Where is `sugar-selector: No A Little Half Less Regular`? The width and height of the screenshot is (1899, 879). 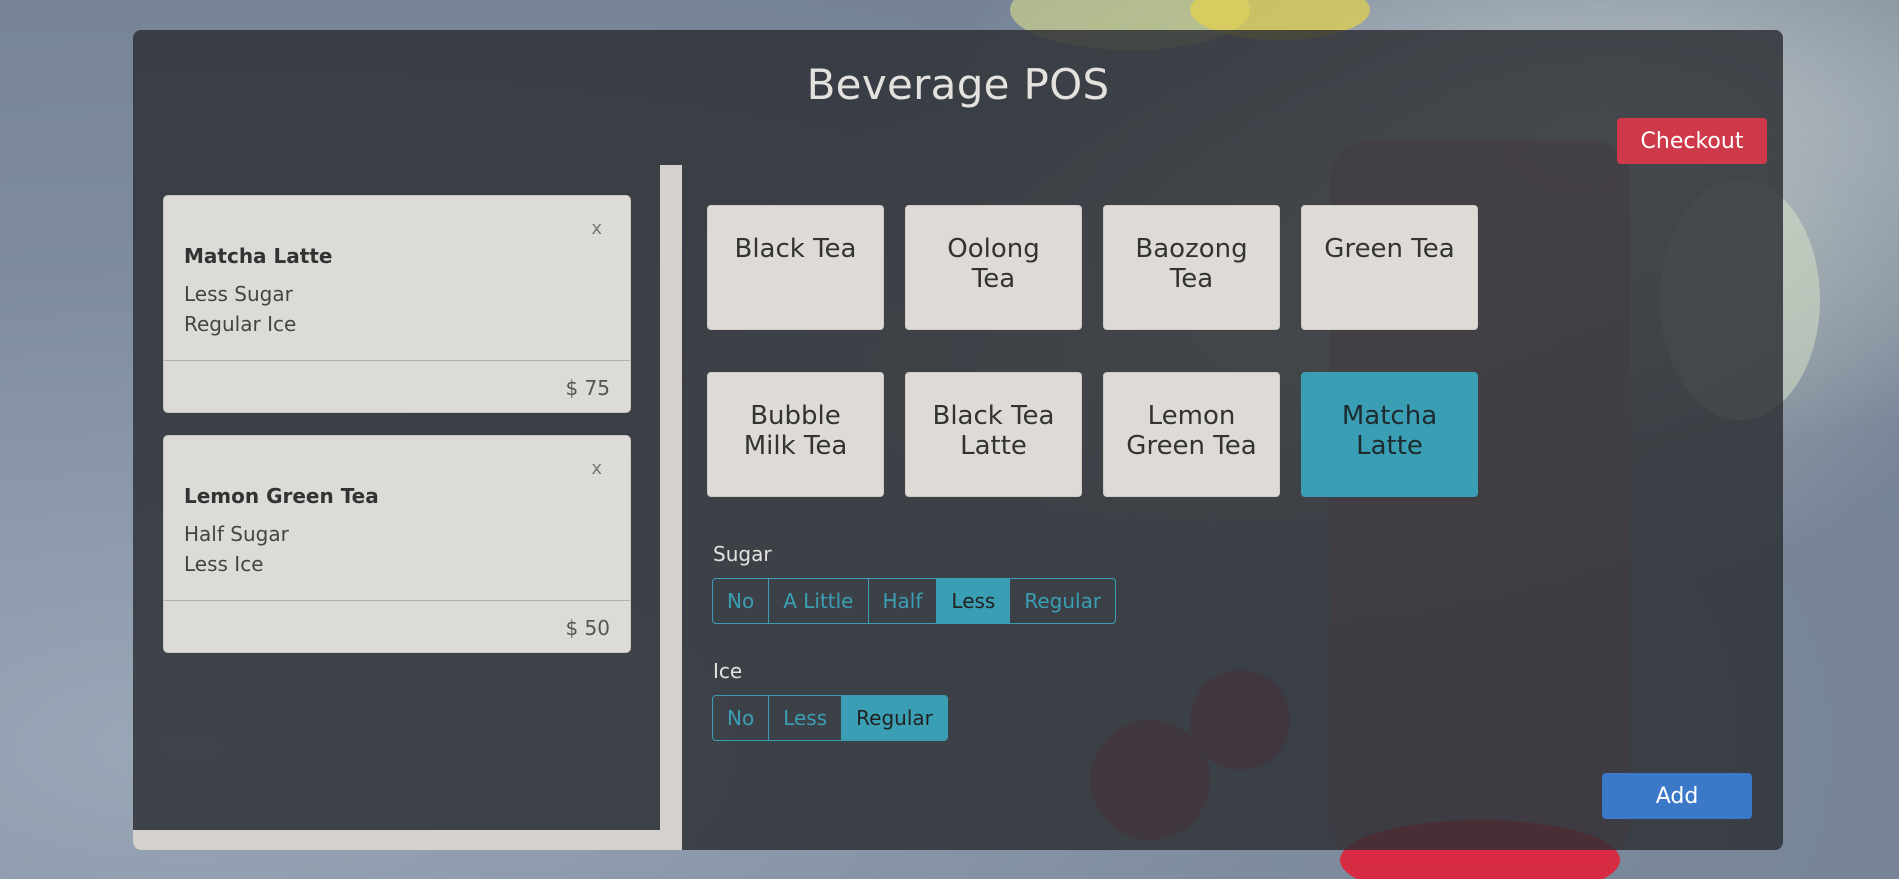 sugar-selector: No A Little Half Less Regular is located at coordinates (914, 601).